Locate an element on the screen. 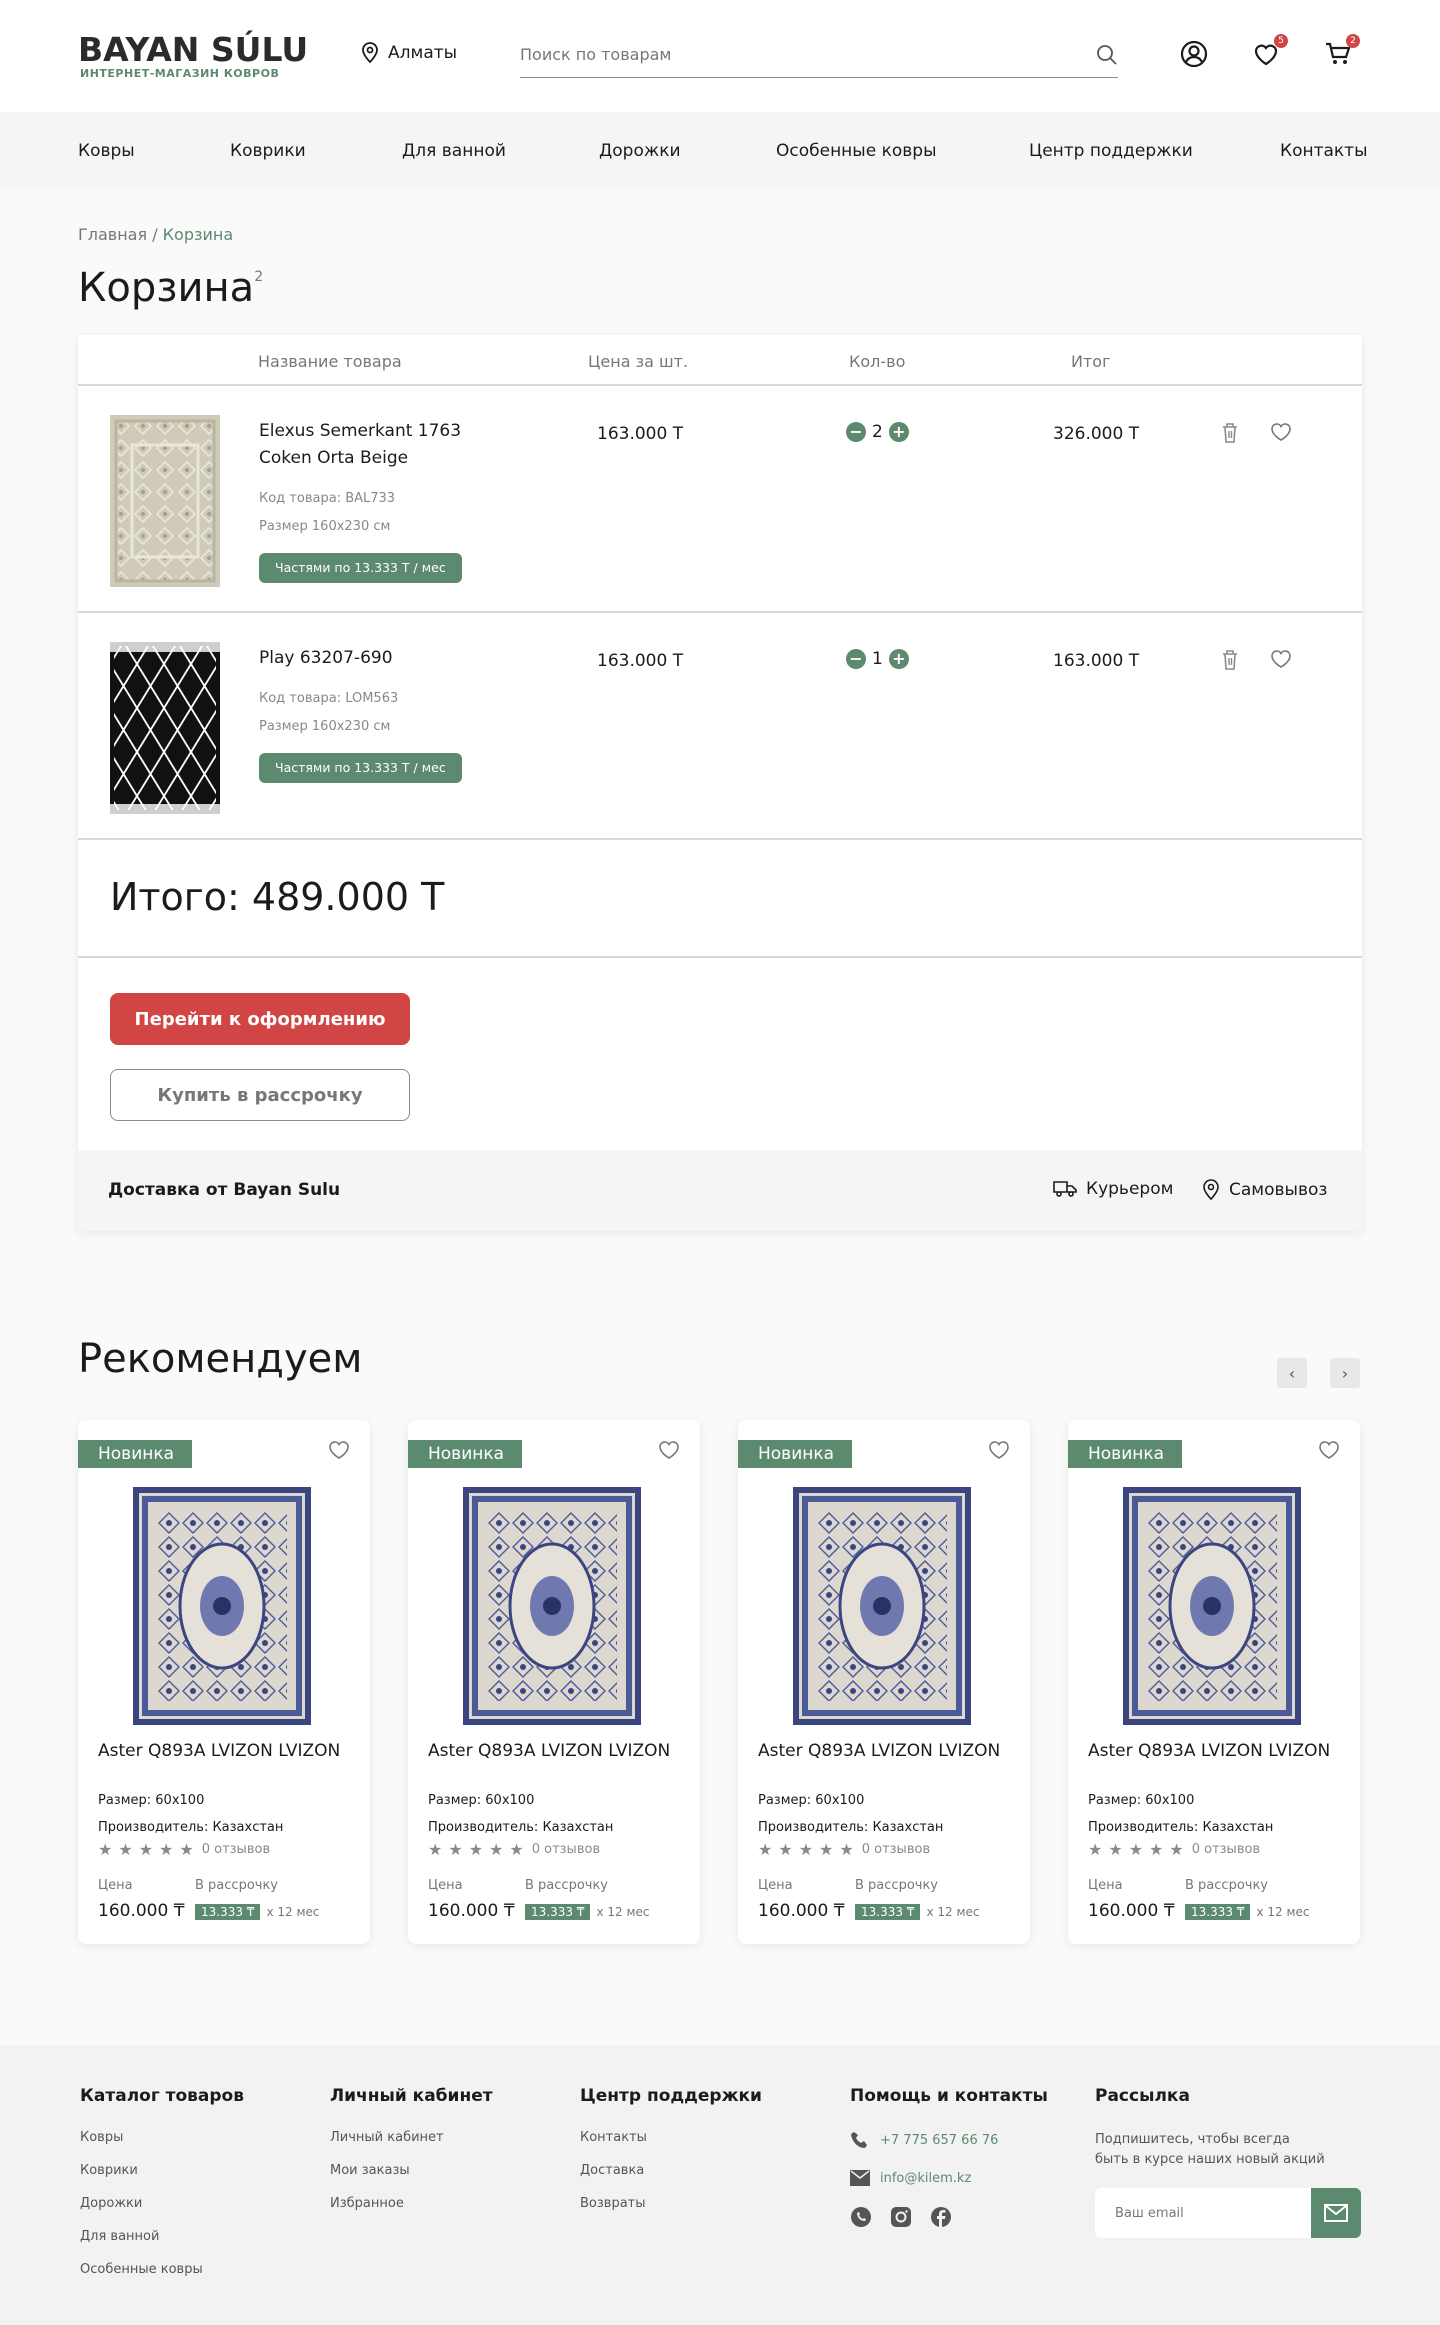  nav-item-special: Особенные ковры is located at coordinates (856, 151).